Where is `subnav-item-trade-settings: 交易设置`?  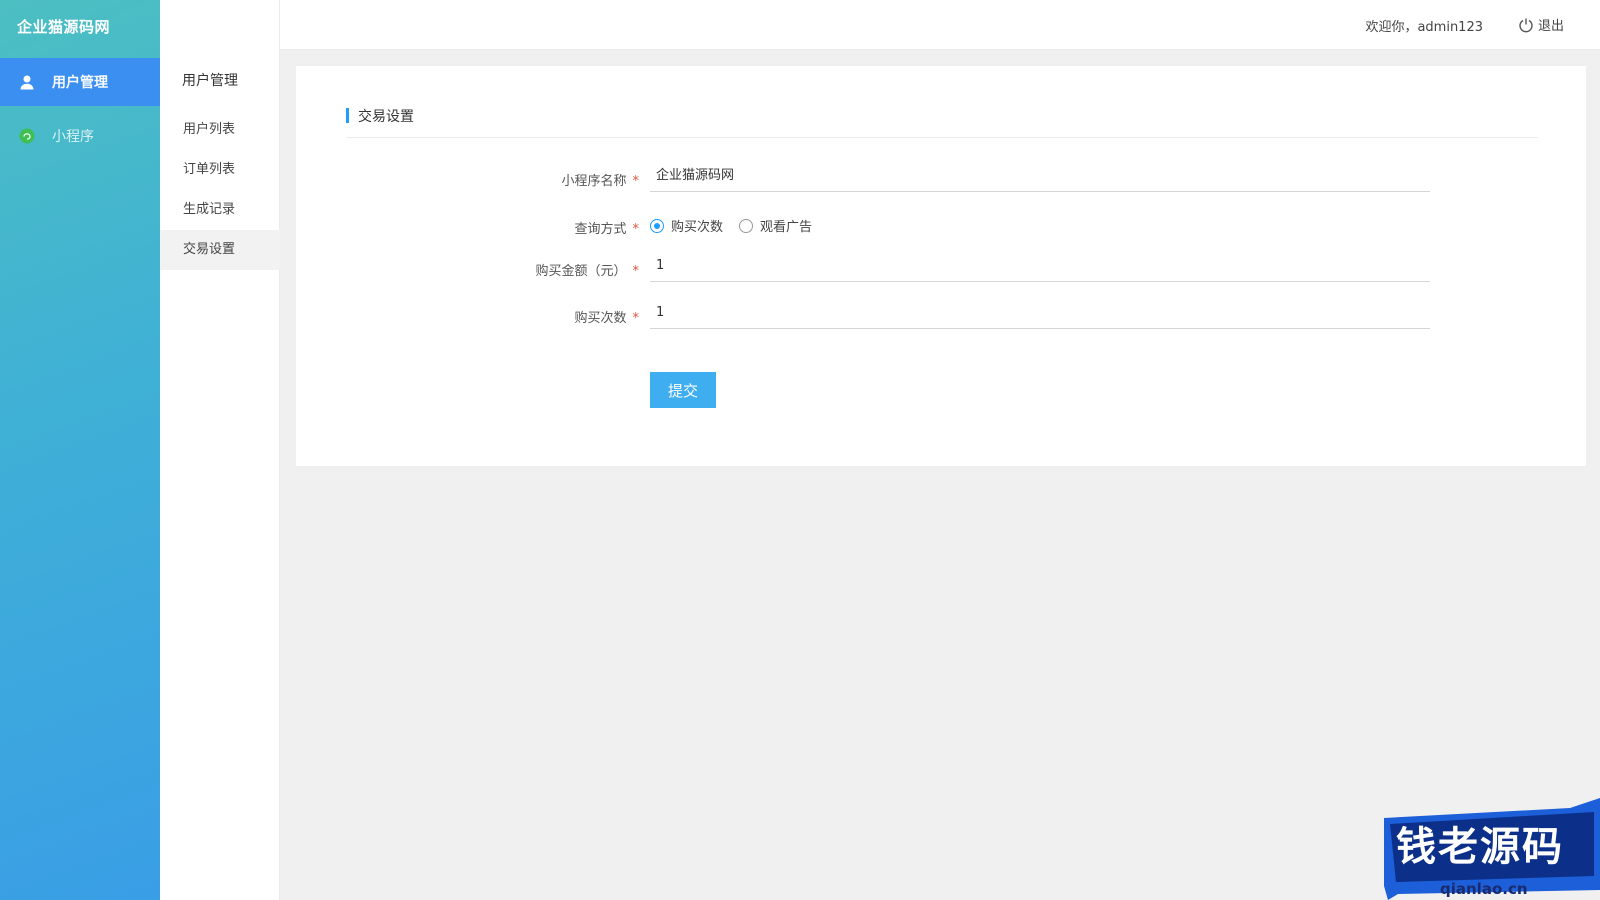
subnav-item-trade-settings: 交易设置 is located at coordinates (220, 250).